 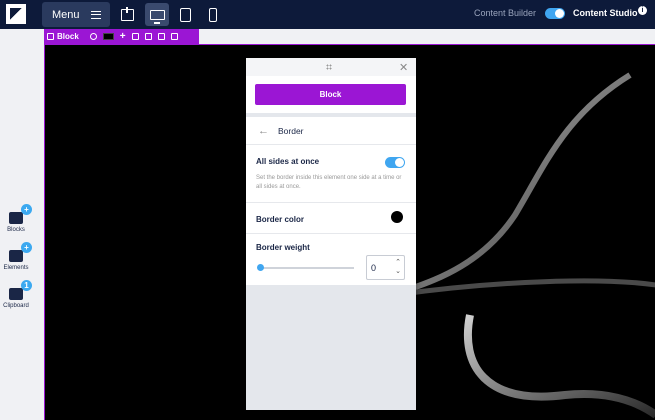 What do you see at coordinates (288, 161) in the screenshot?
I see `all-sides-label: All sides at once` at bounding box center [288, 161].